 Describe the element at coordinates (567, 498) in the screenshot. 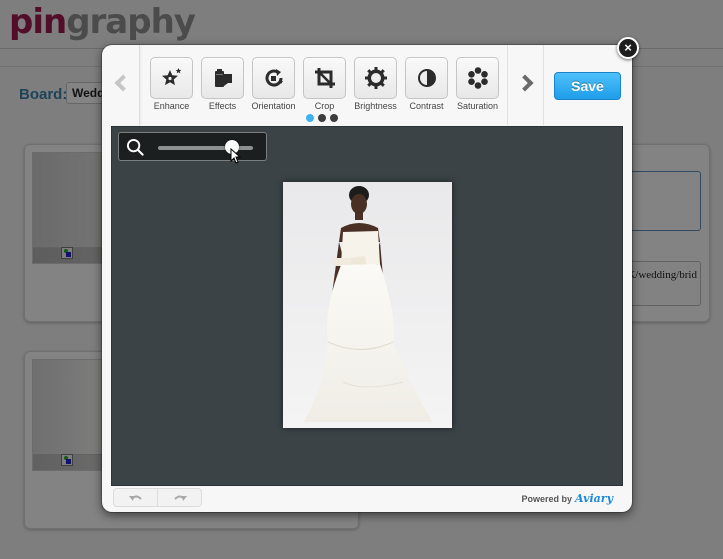

I see `powered-by-credit: Powered by Aviary` at that location.